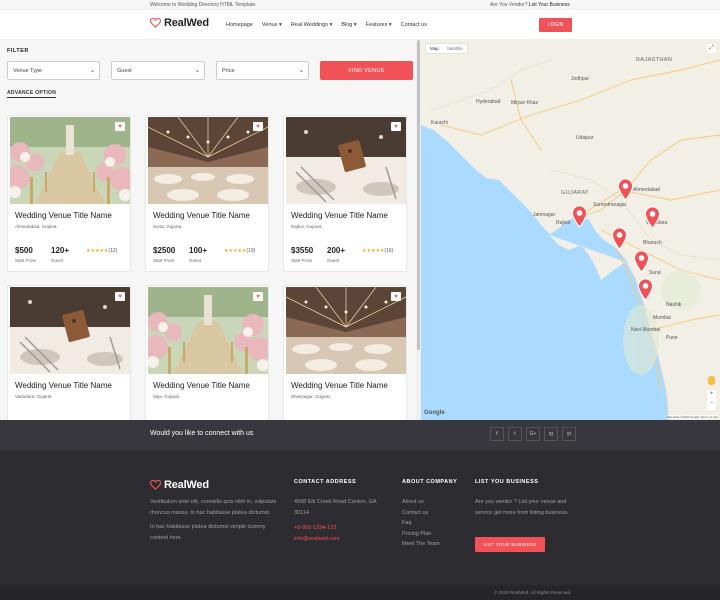 Image resolution: width=720 pixels, height=600 pixels. Describe the element at coordinates (179, 23) in the screenshot. I see `site-logo: RealWed` at that location.